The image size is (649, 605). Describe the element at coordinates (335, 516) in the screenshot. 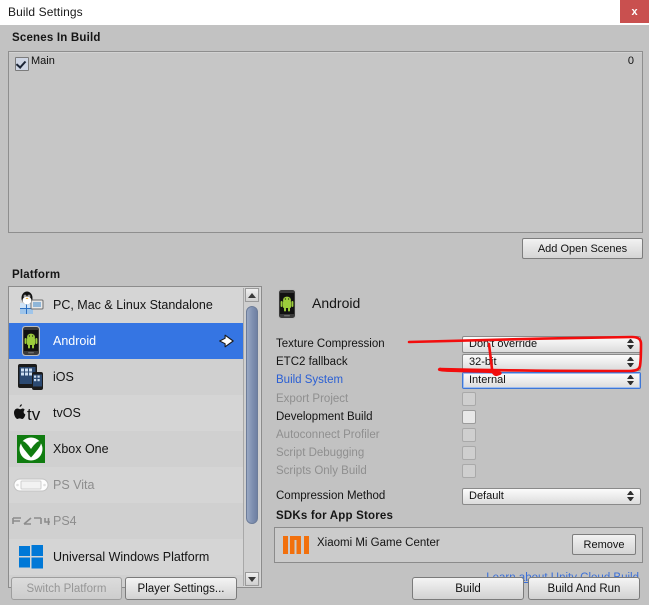

I see `sdks-header: SDKs for App Stores` at that location.